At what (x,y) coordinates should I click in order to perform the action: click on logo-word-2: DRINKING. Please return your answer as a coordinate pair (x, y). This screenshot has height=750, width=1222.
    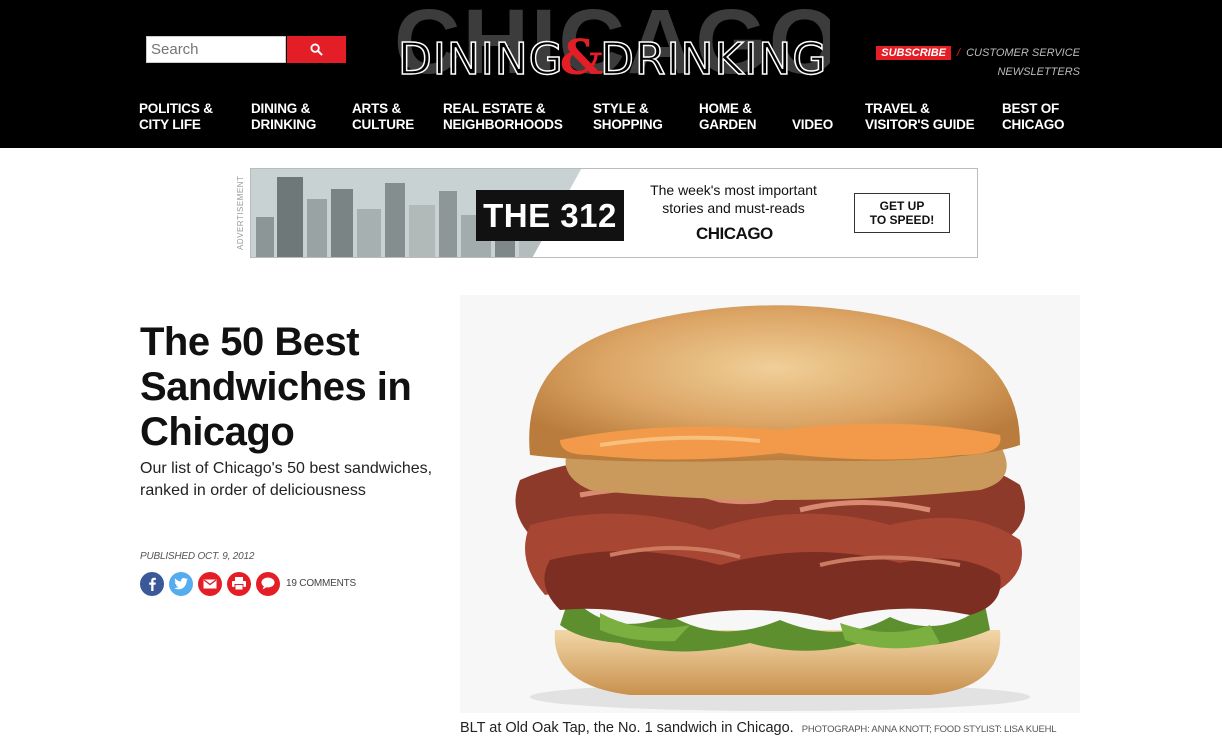
    Looking at the image, I should click on (713, 59).